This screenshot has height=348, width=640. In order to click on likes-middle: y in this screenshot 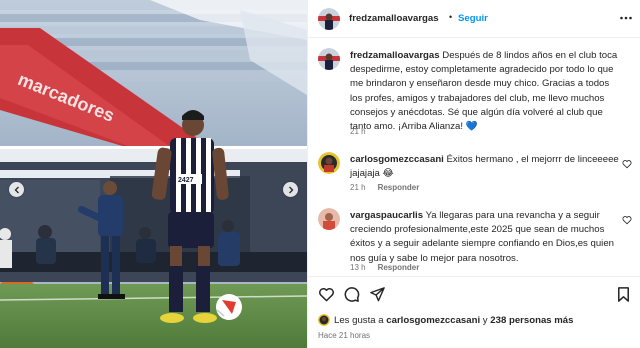, I will do `click(485, 320)`.